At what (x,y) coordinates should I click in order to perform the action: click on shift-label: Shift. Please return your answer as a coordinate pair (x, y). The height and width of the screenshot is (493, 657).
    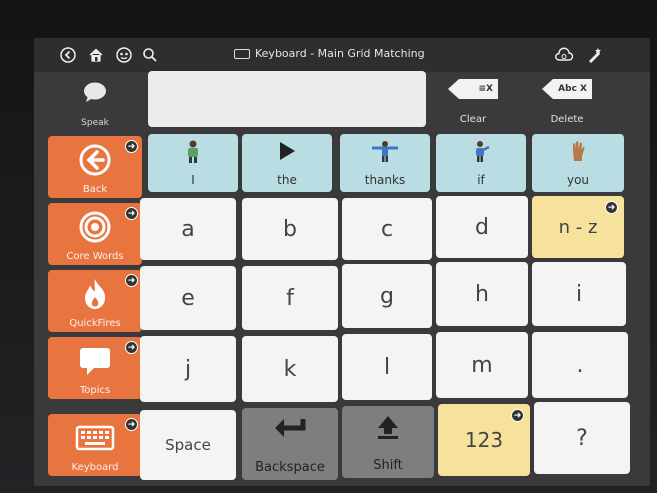
    Looking at the image, I should click on (388, 465).